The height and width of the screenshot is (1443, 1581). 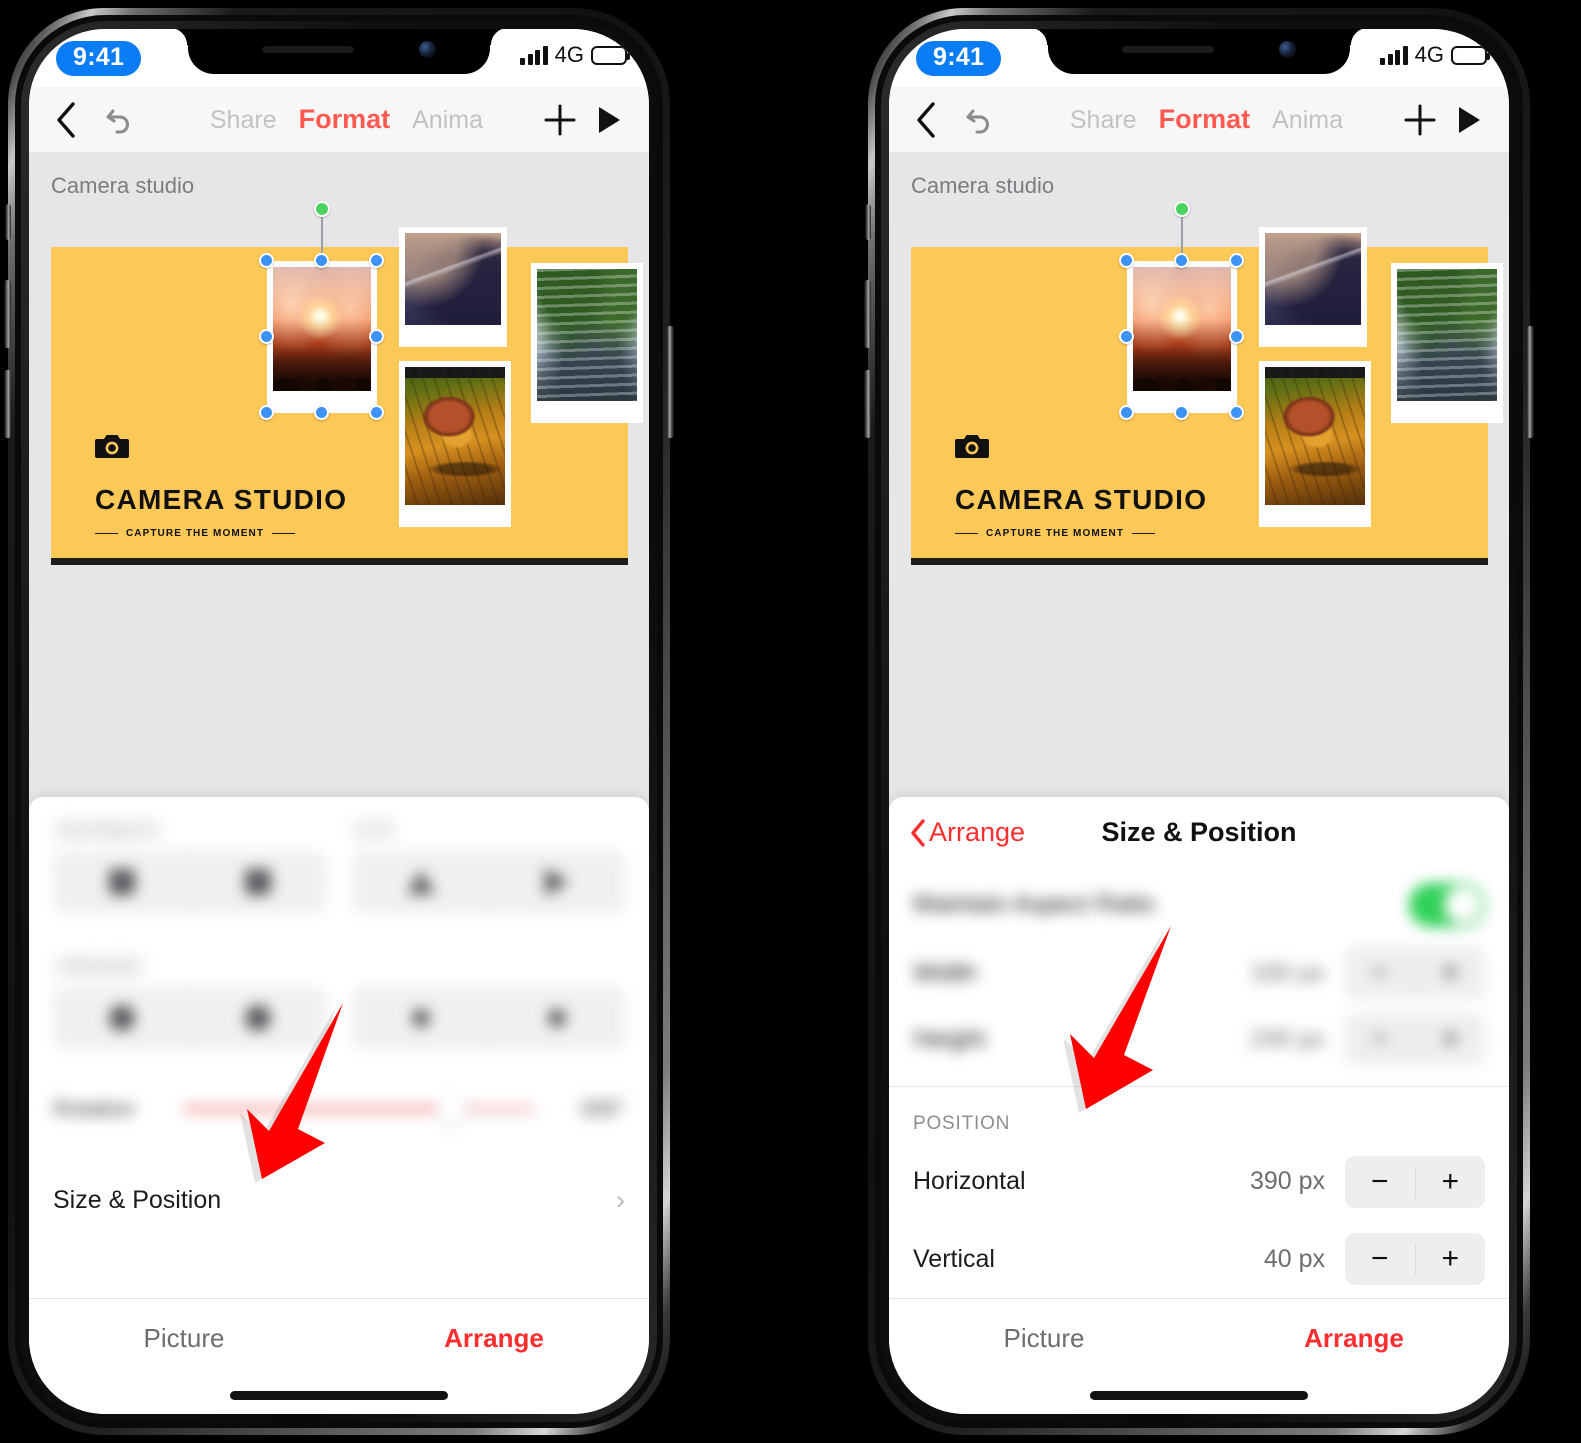 I want to click on rotation-row: Rotation 330°, so click(x=339, y=1109).